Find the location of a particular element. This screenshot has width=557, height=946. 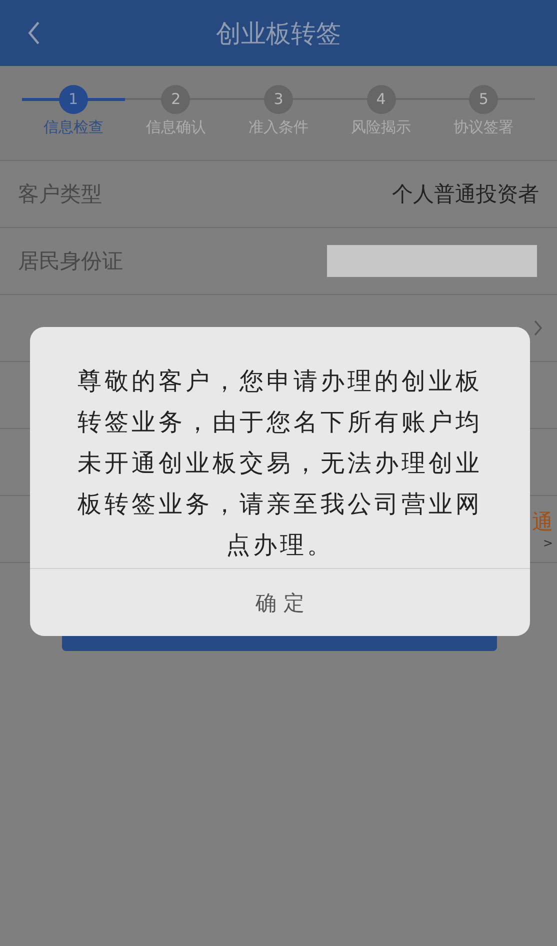

step-number: 3 is located at coordinates (278, 99).